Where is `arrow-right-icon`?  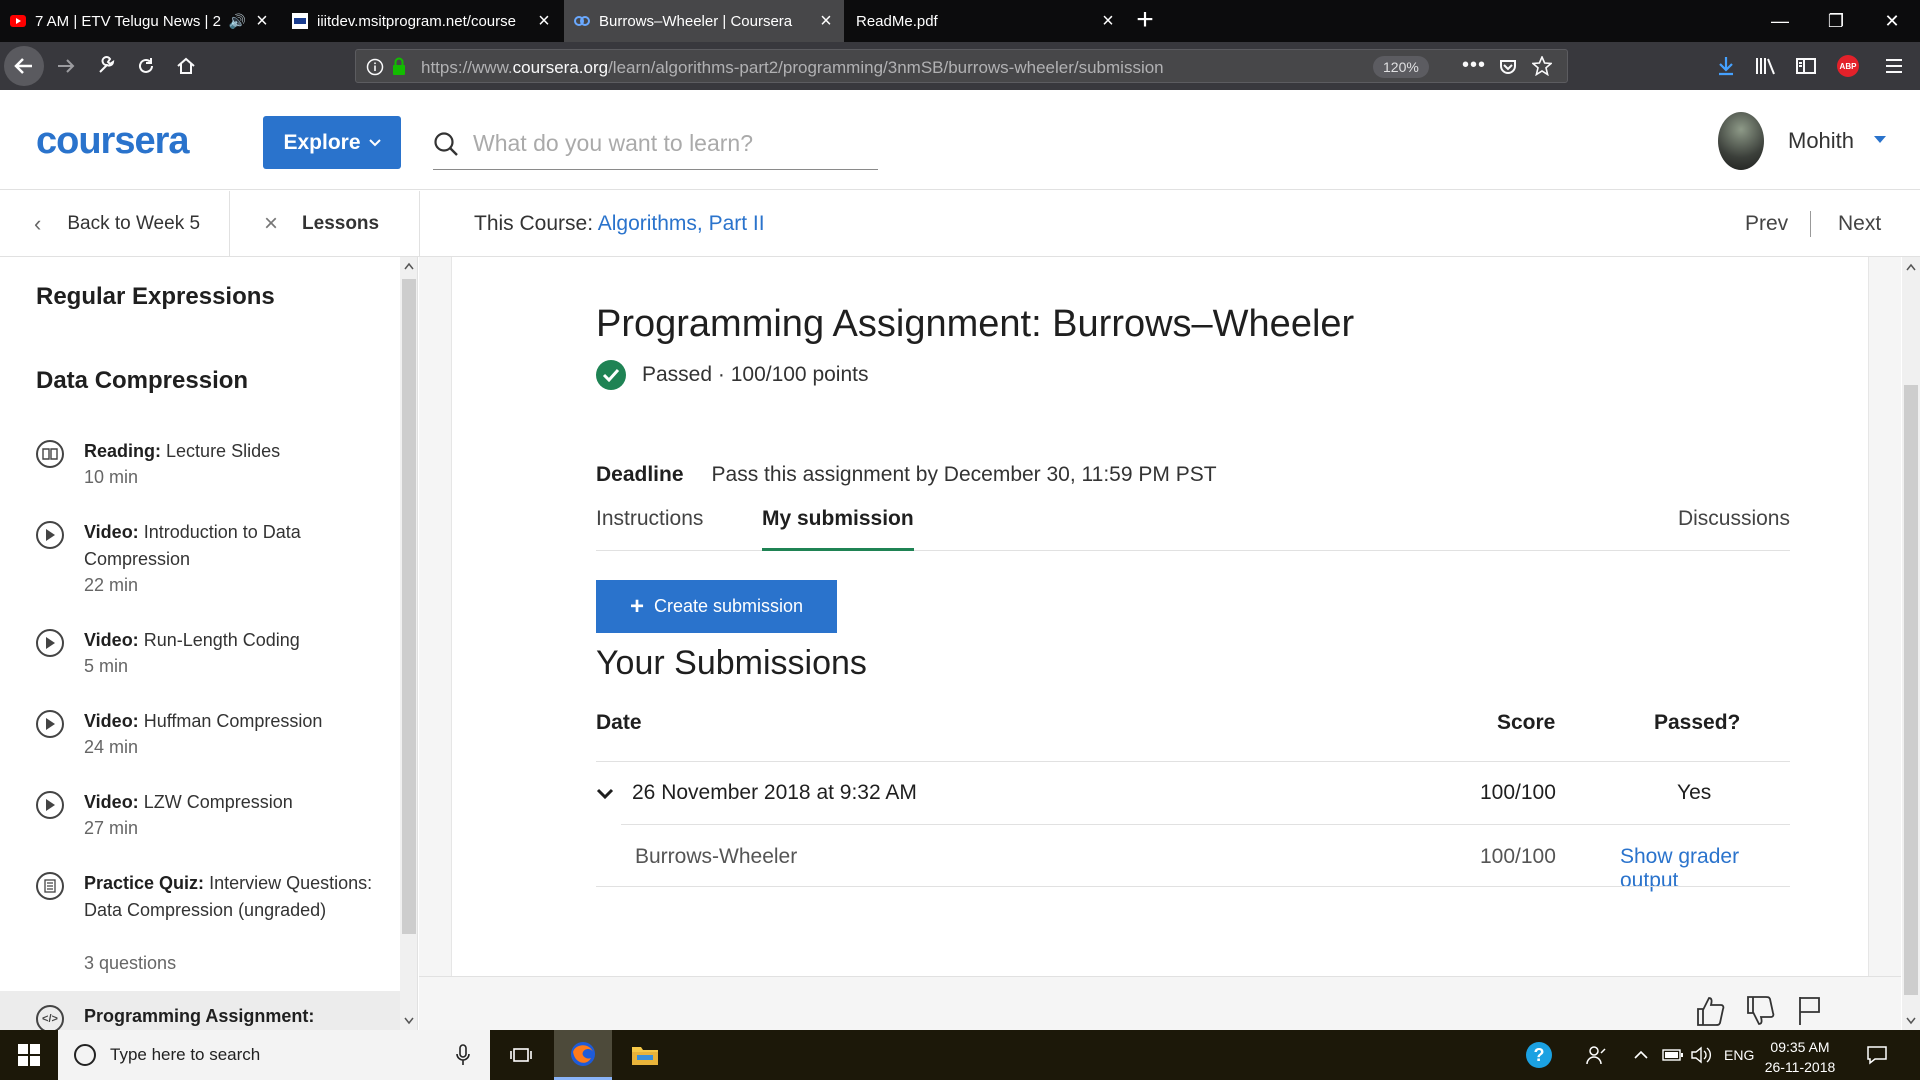
arrow-right-icon is located at coordinates (66, 66).